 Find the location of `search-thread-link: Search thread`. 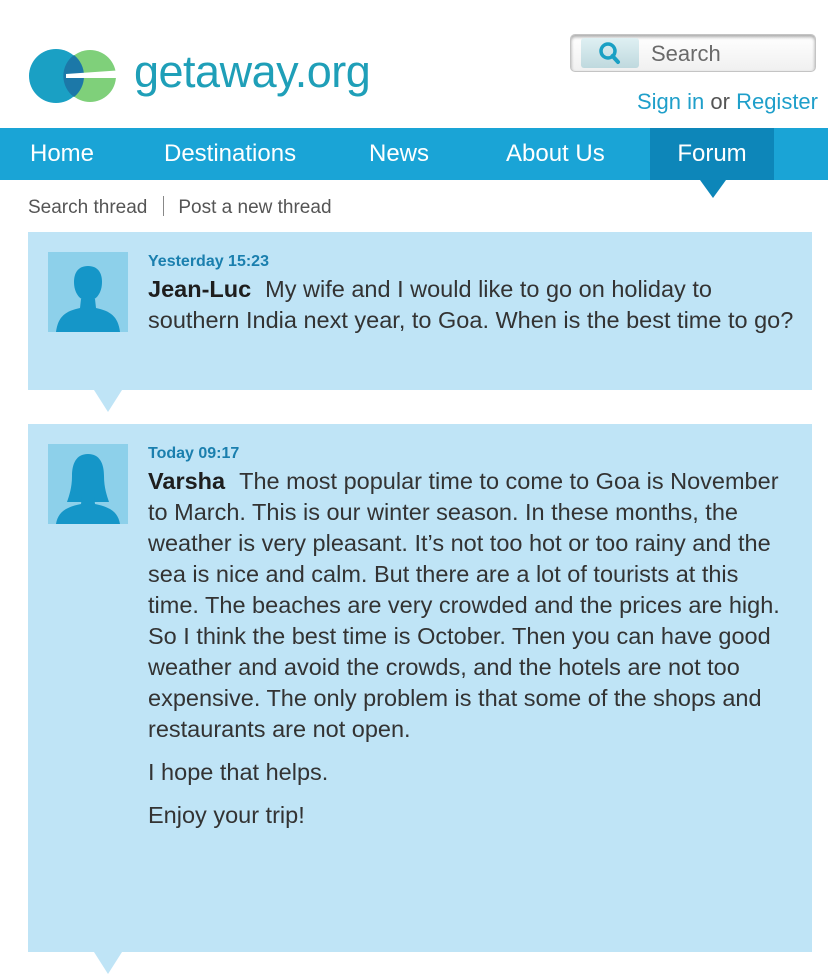

search-thread-link: Search thread is located at coordinates (87, 207).